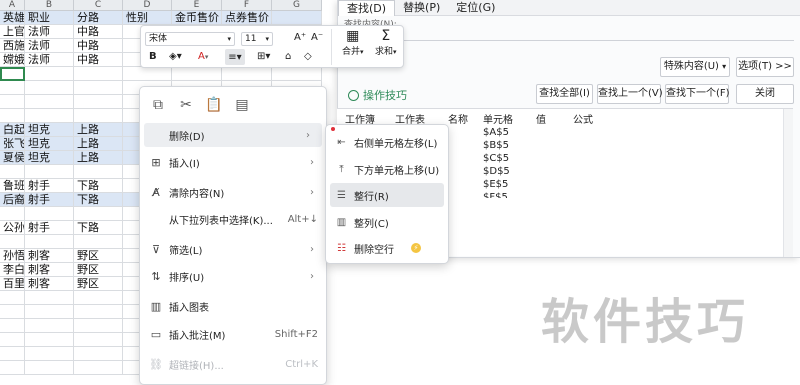 This screenshot has height=385, width=800. What do you see at coordinates (495, 195) in the screenshot?
I see `result-cell: $F$5` at bounding box center [495, 195].